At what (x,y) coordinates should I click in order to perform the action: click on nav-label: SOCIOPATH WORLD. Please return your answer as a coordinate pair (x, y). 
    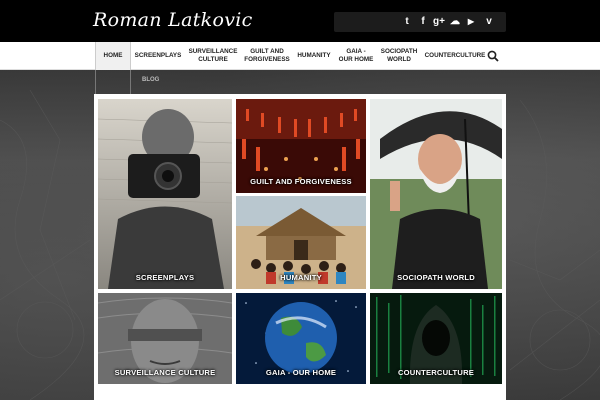
    Looking at the image, I should click on (399, 56).